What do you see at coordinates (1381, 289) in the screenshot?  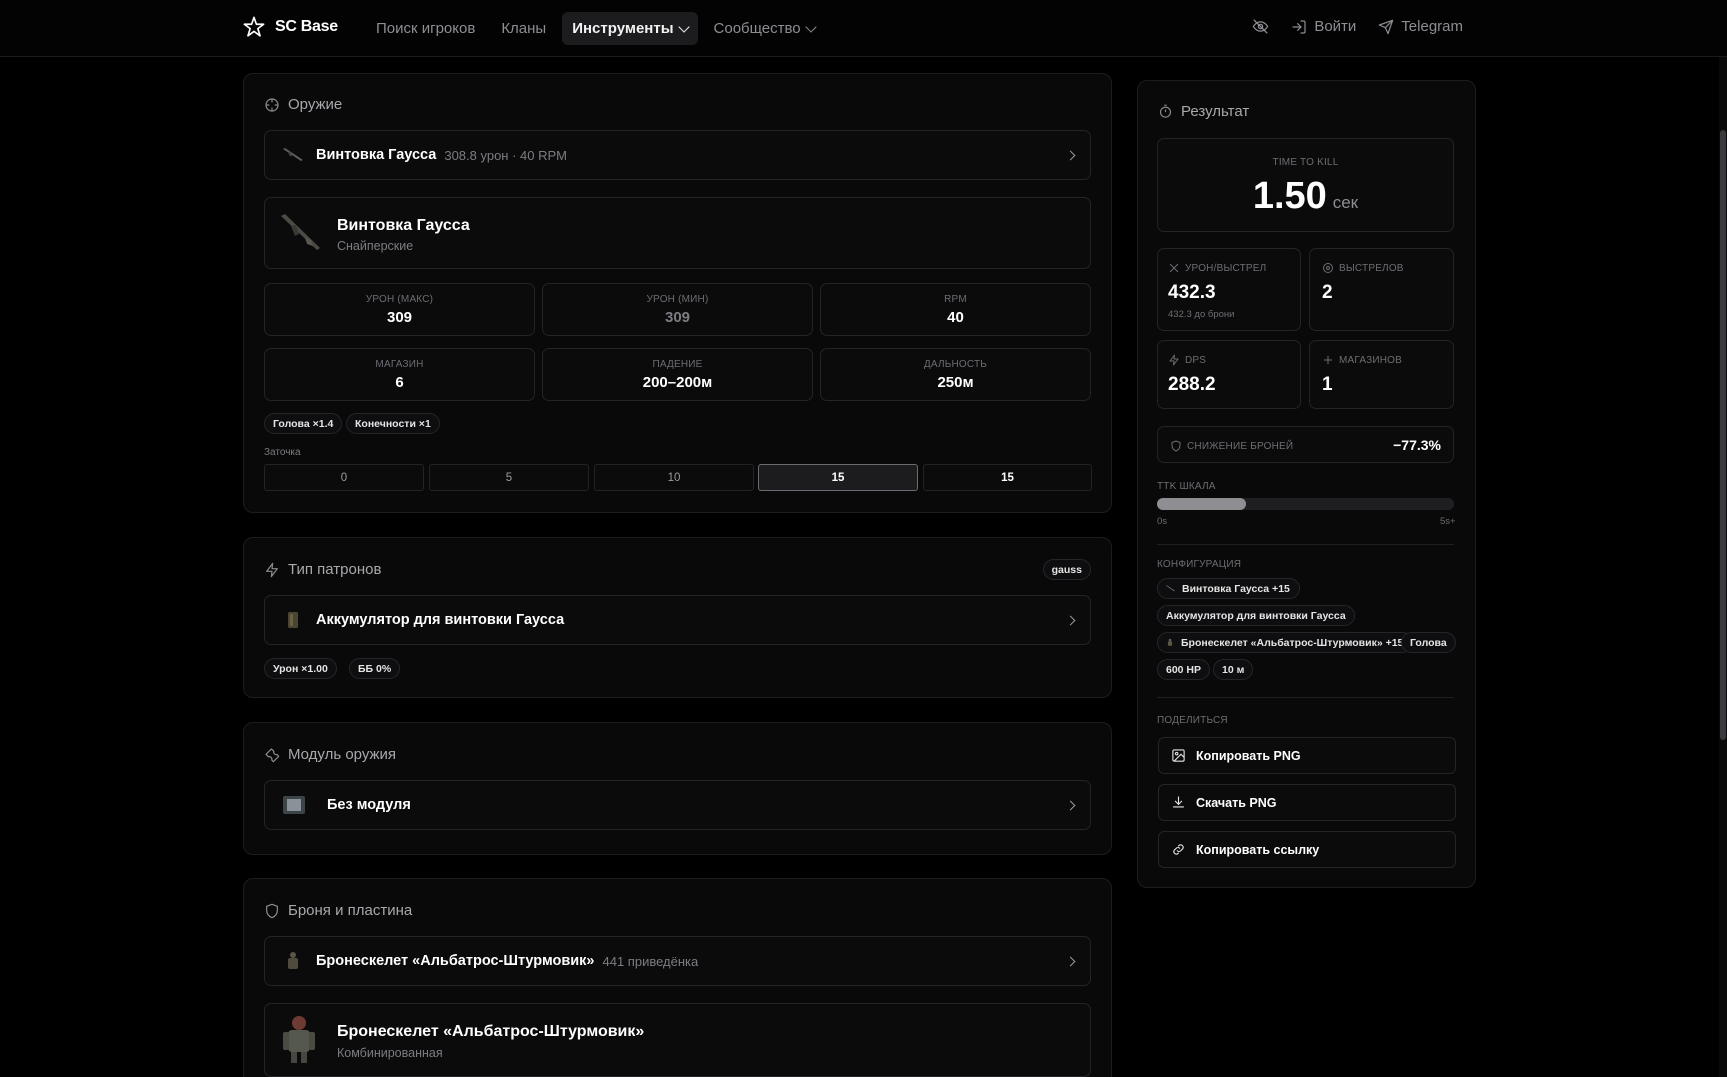 I see `shots-box: ВЫСТРЕЛОВ 2` at bounding box center [1381, 289].